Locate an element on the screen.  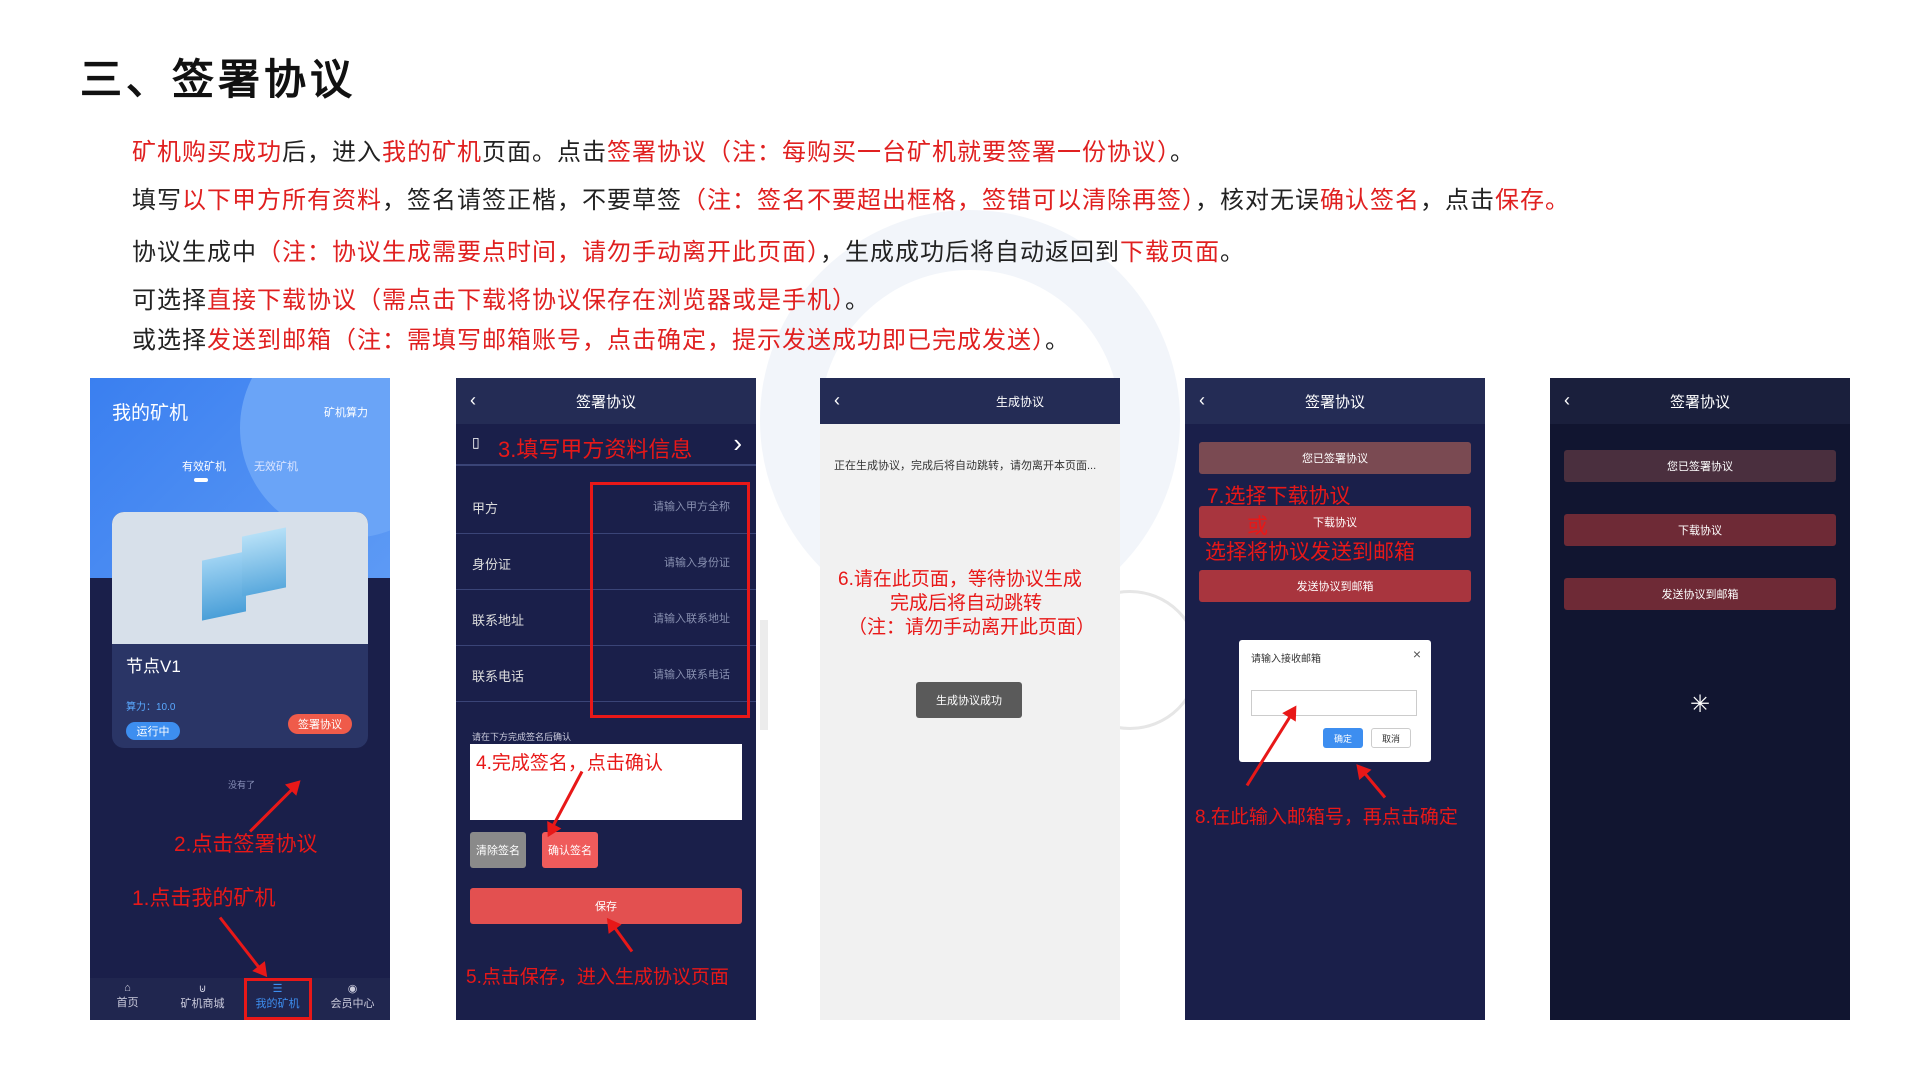
instruction-segment: （注：签名不要超出框格，签错可以清除再签） is located at coordinates (938, 200).